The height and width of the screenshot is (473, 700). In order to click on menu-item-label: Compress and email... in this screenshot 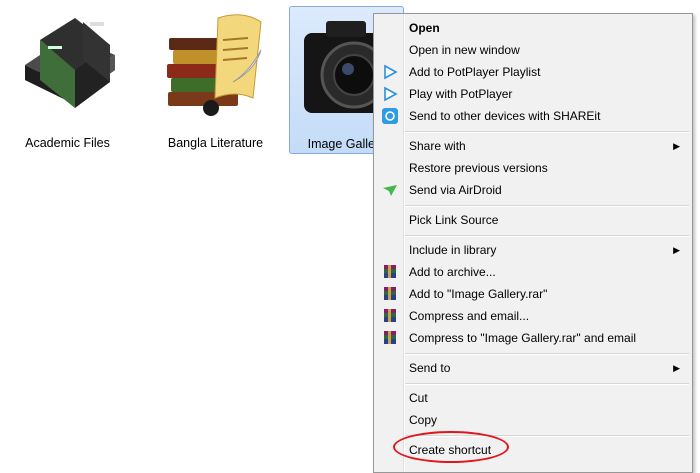, I will do `click(469, 316)`.